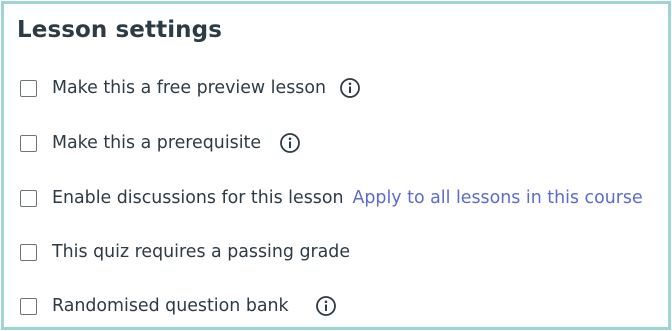 The image size is (672, 331). I want to click on apply-to-all-lessons-link: Apply to all lessons in this course, so click(498, 198).